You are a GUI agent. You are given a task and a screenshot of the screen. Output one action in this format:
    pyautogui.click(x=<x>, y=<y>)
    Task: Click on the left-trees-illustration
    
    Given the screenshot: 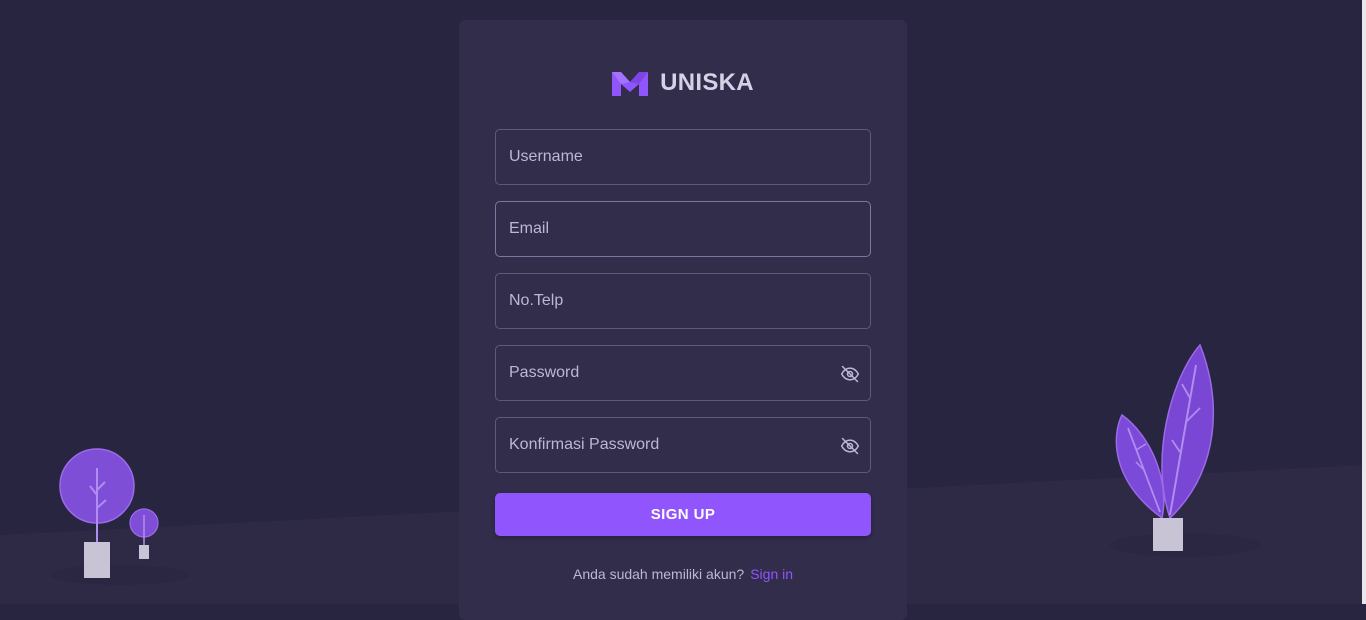 What is the action you would take?
    pyautogui.click(x=120, y=516)
    